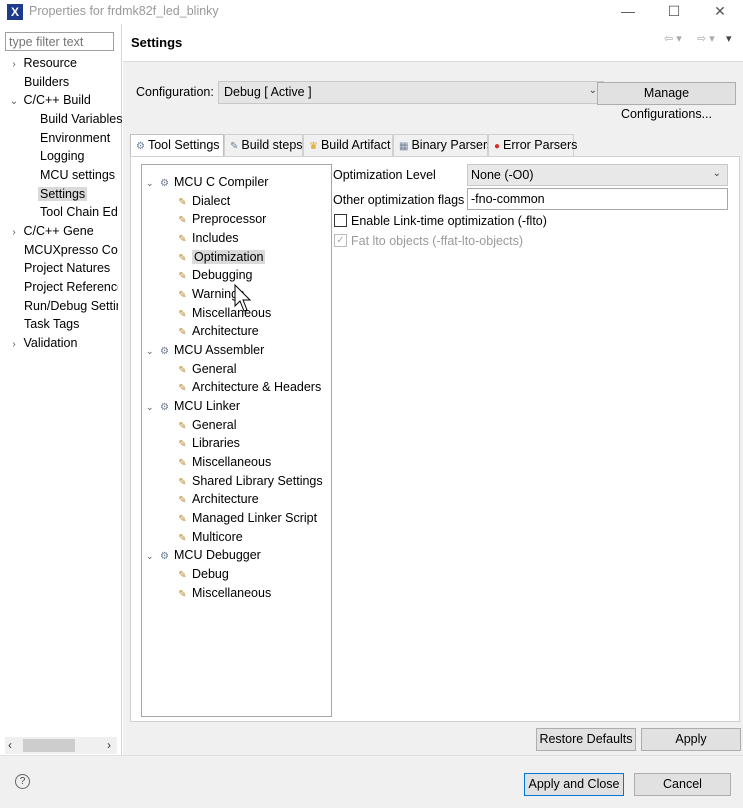 The width and height of the screenshot is (743, 808). What do you see at coordinates (532, 145) in the screenshot?
I see `tab-error-parsers: ● Error Parsers` at bounding box center [532, 145].